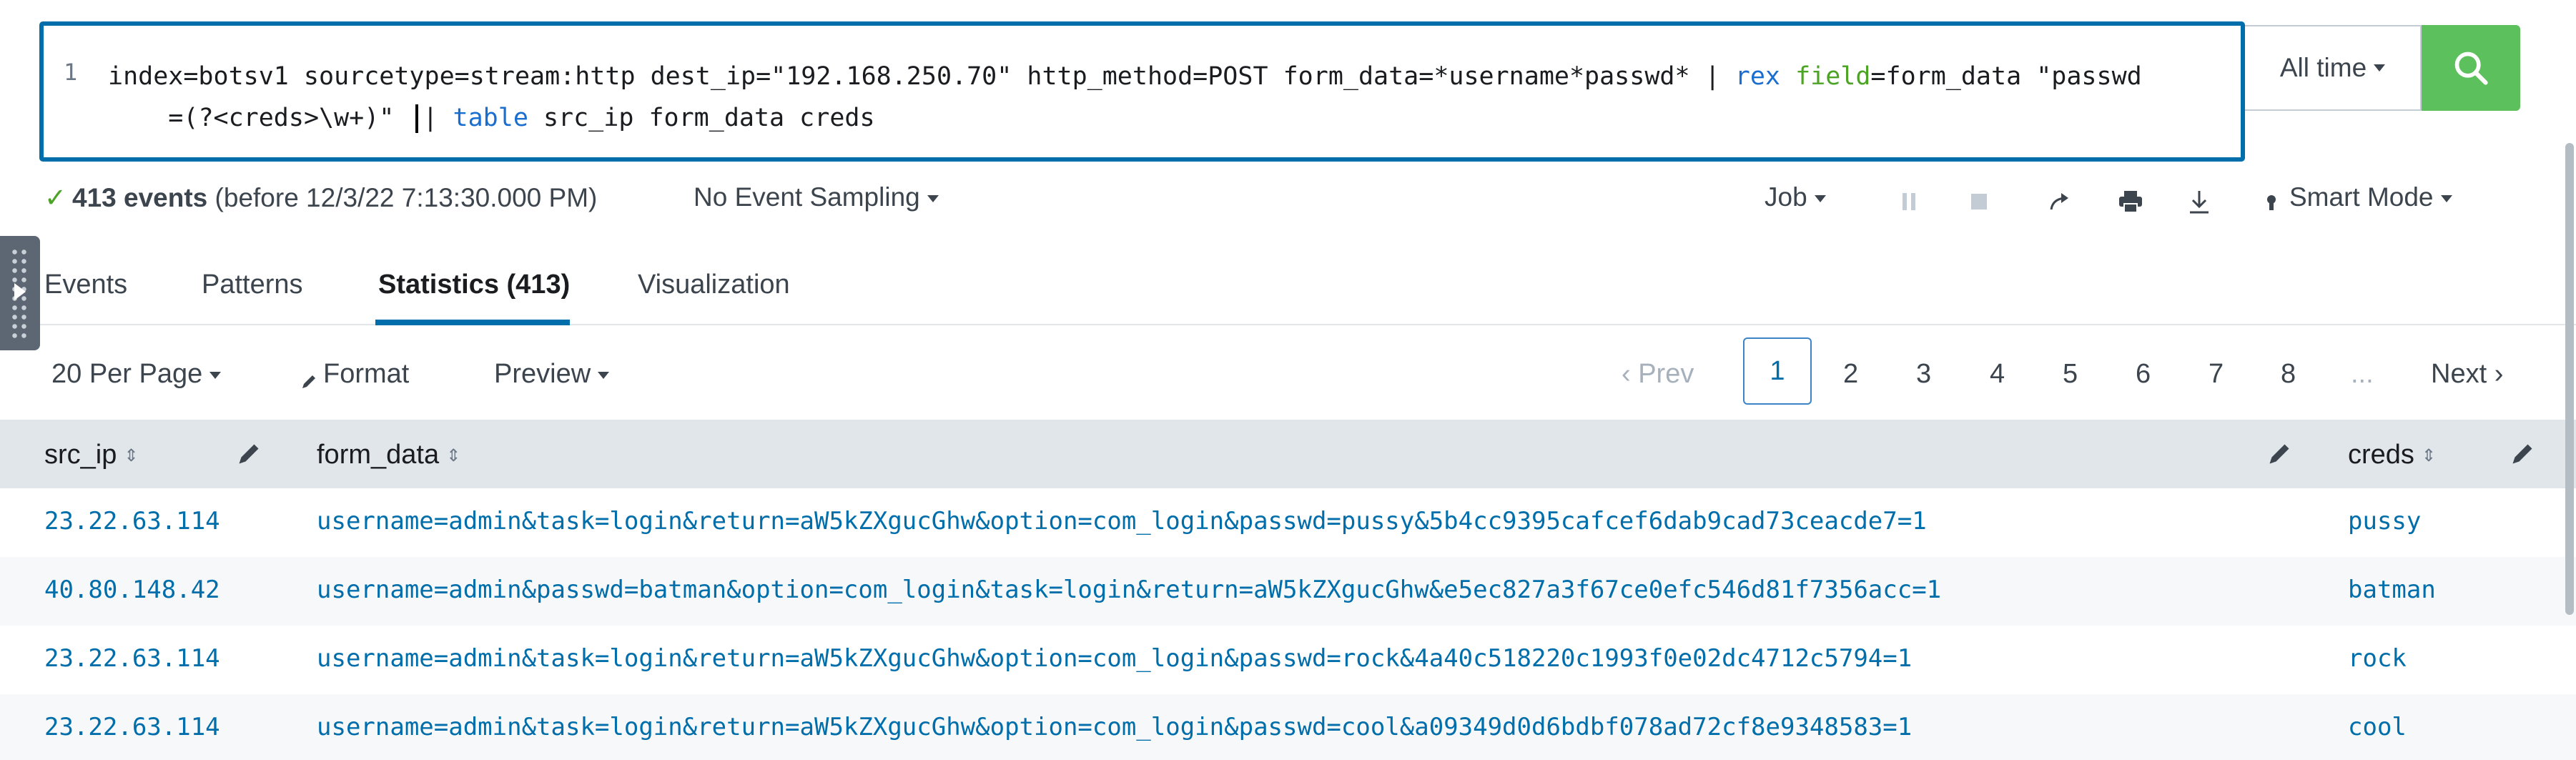  I want to click on search-button, so click(2471, 68).